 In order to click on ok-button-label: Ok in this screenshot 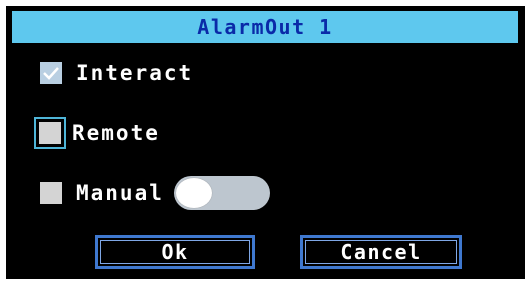, I will do `click(175, 252)`.